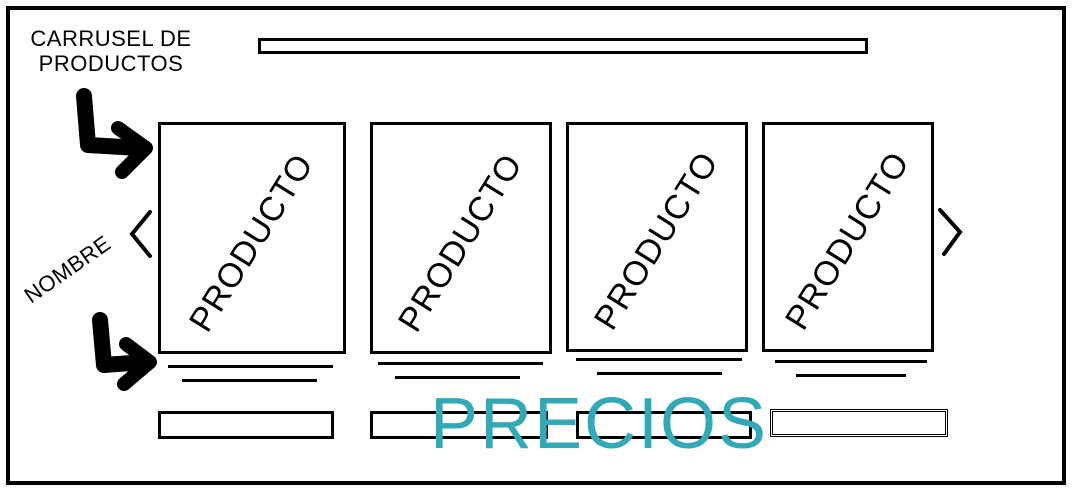 This screenshot has height=497, width=1080. I want to click on prices-annotation: PRECIOS, so click(599, 424).